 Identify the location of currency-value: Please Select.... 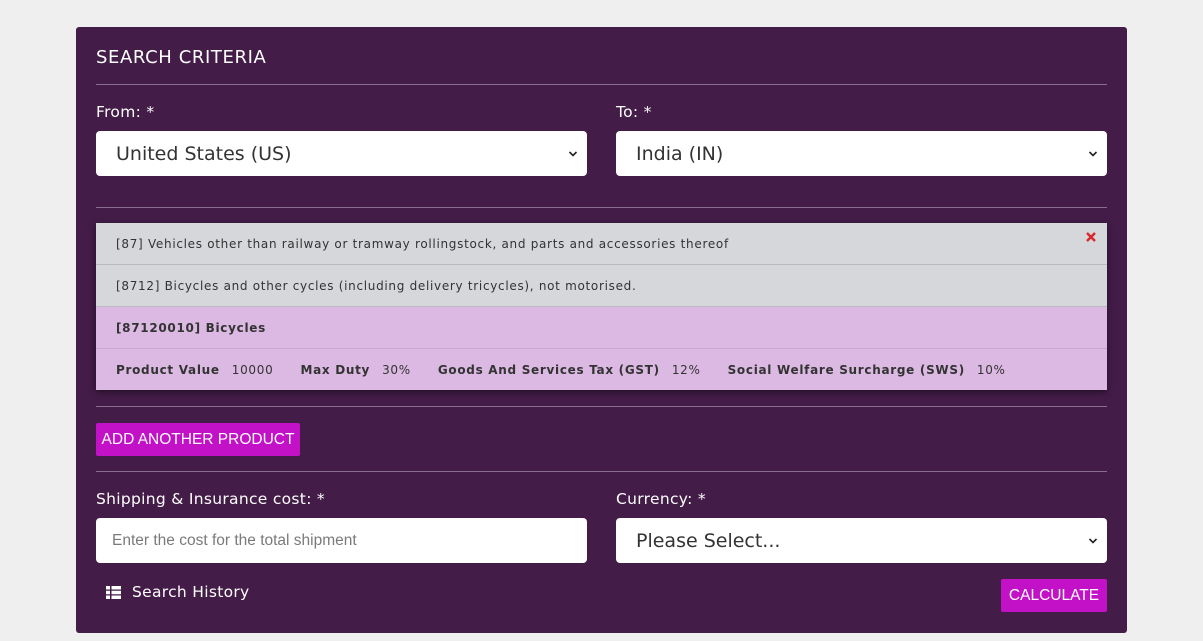
(708, 540).